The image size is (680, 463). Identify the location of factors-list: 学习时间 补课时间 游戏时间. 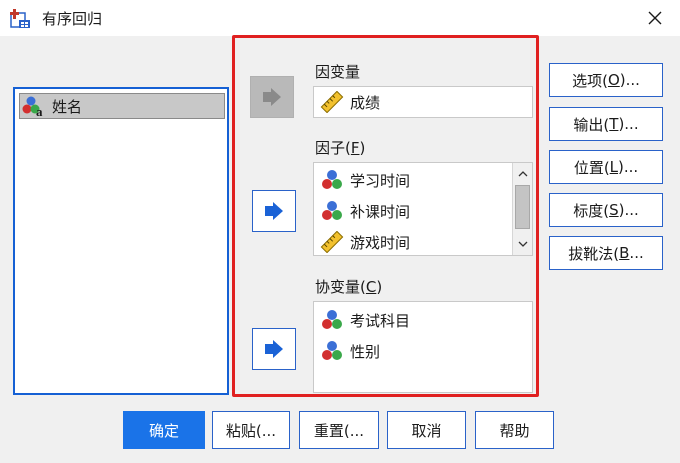
(423, 209).